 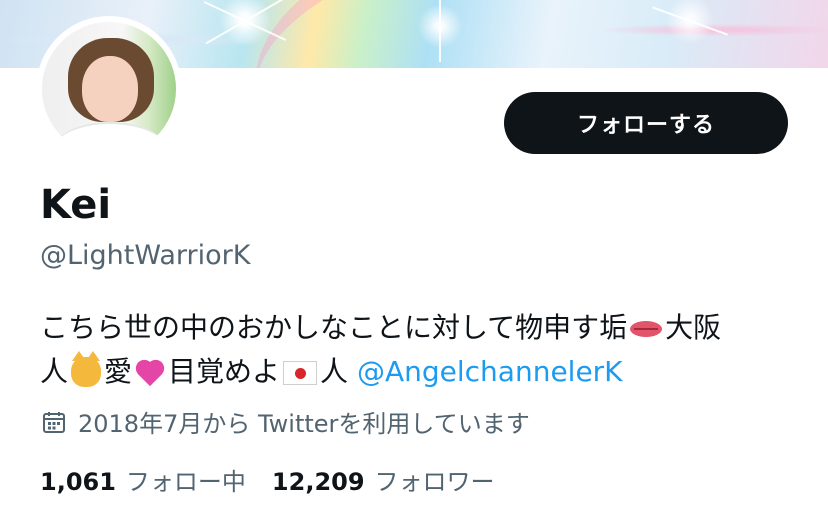 What do you see at coordinates (110, 139) in the screenshot?
I see `avatar-shoulders` at bounding box center [110, 139].